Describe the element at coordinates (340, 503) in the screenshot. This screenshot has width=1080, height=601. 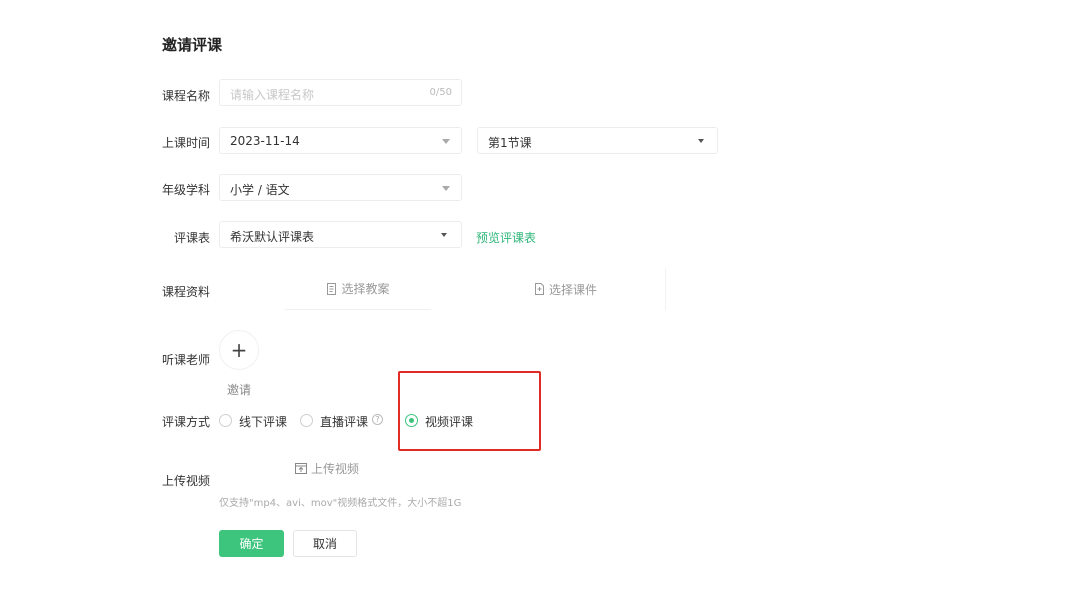
I see `upload-hint: 仅支持"mp4、avi、mov"视频格式文件，大小不超1G` at that location.